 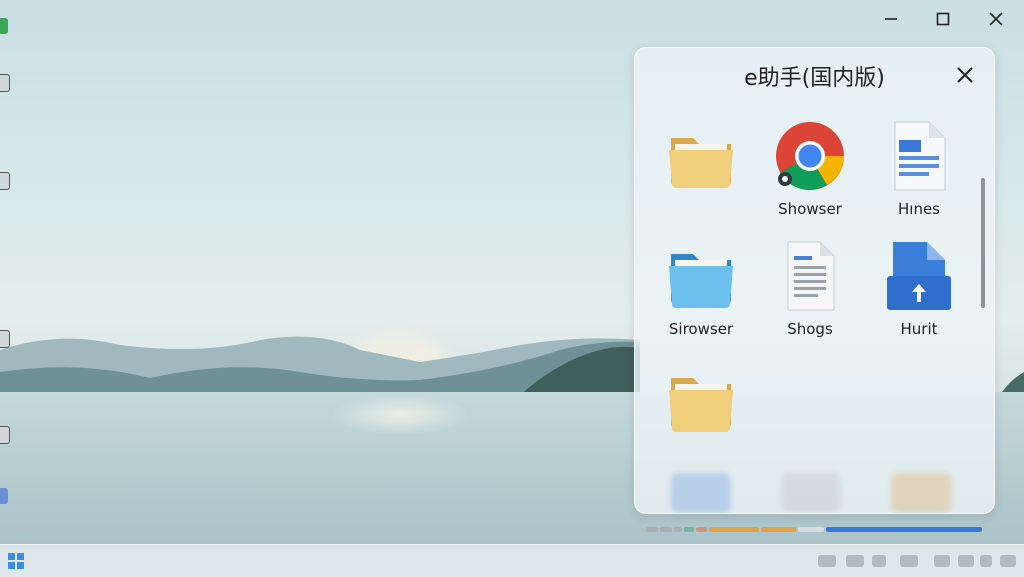 What do you see at coordinates (814, 529) in the screenshot?
I see `progress-strip` at bounding box center [814, 529].